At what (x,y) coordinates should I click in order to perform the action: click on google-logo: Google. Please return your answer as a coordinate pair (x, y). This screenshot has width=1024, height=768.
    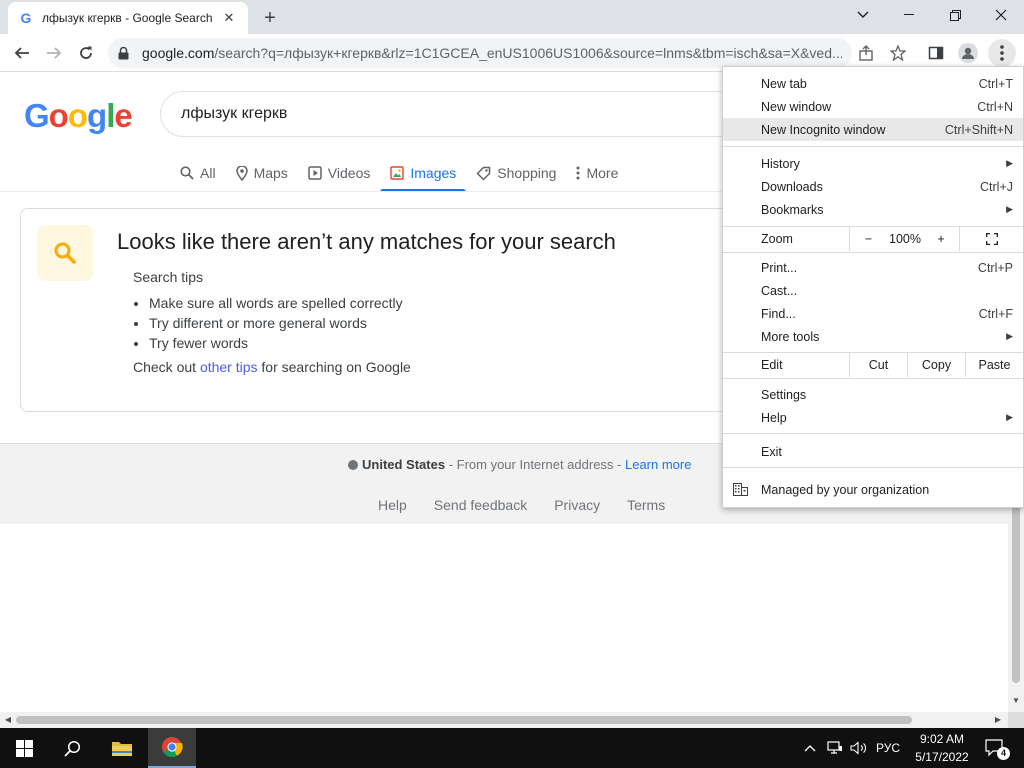
    Looking at the image, I should click on (78, 116).